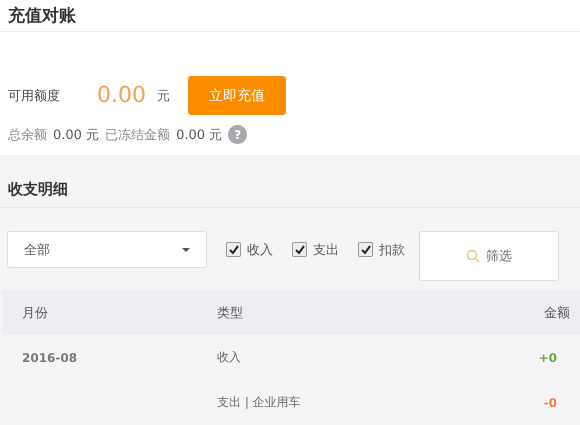  What do you see at coordinates (473, 256) in the screenshot?
I see `search-icon` at bounding box center [473, 256].